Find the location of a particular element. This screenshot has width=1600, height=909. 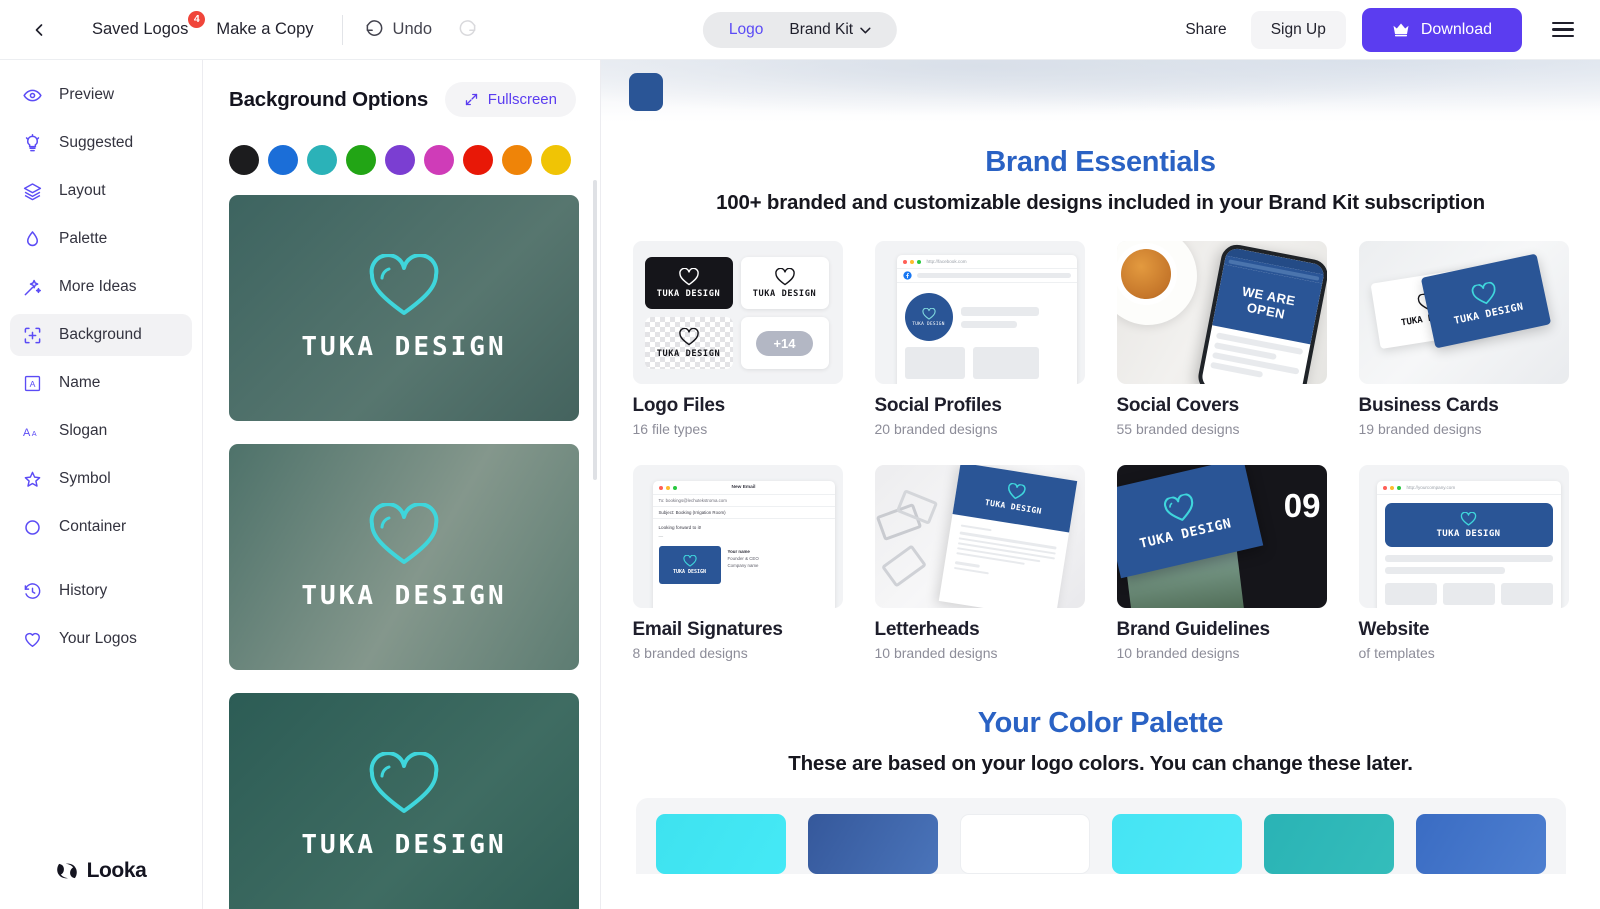

signature-name: Your name is located at coordinates (738, 551).